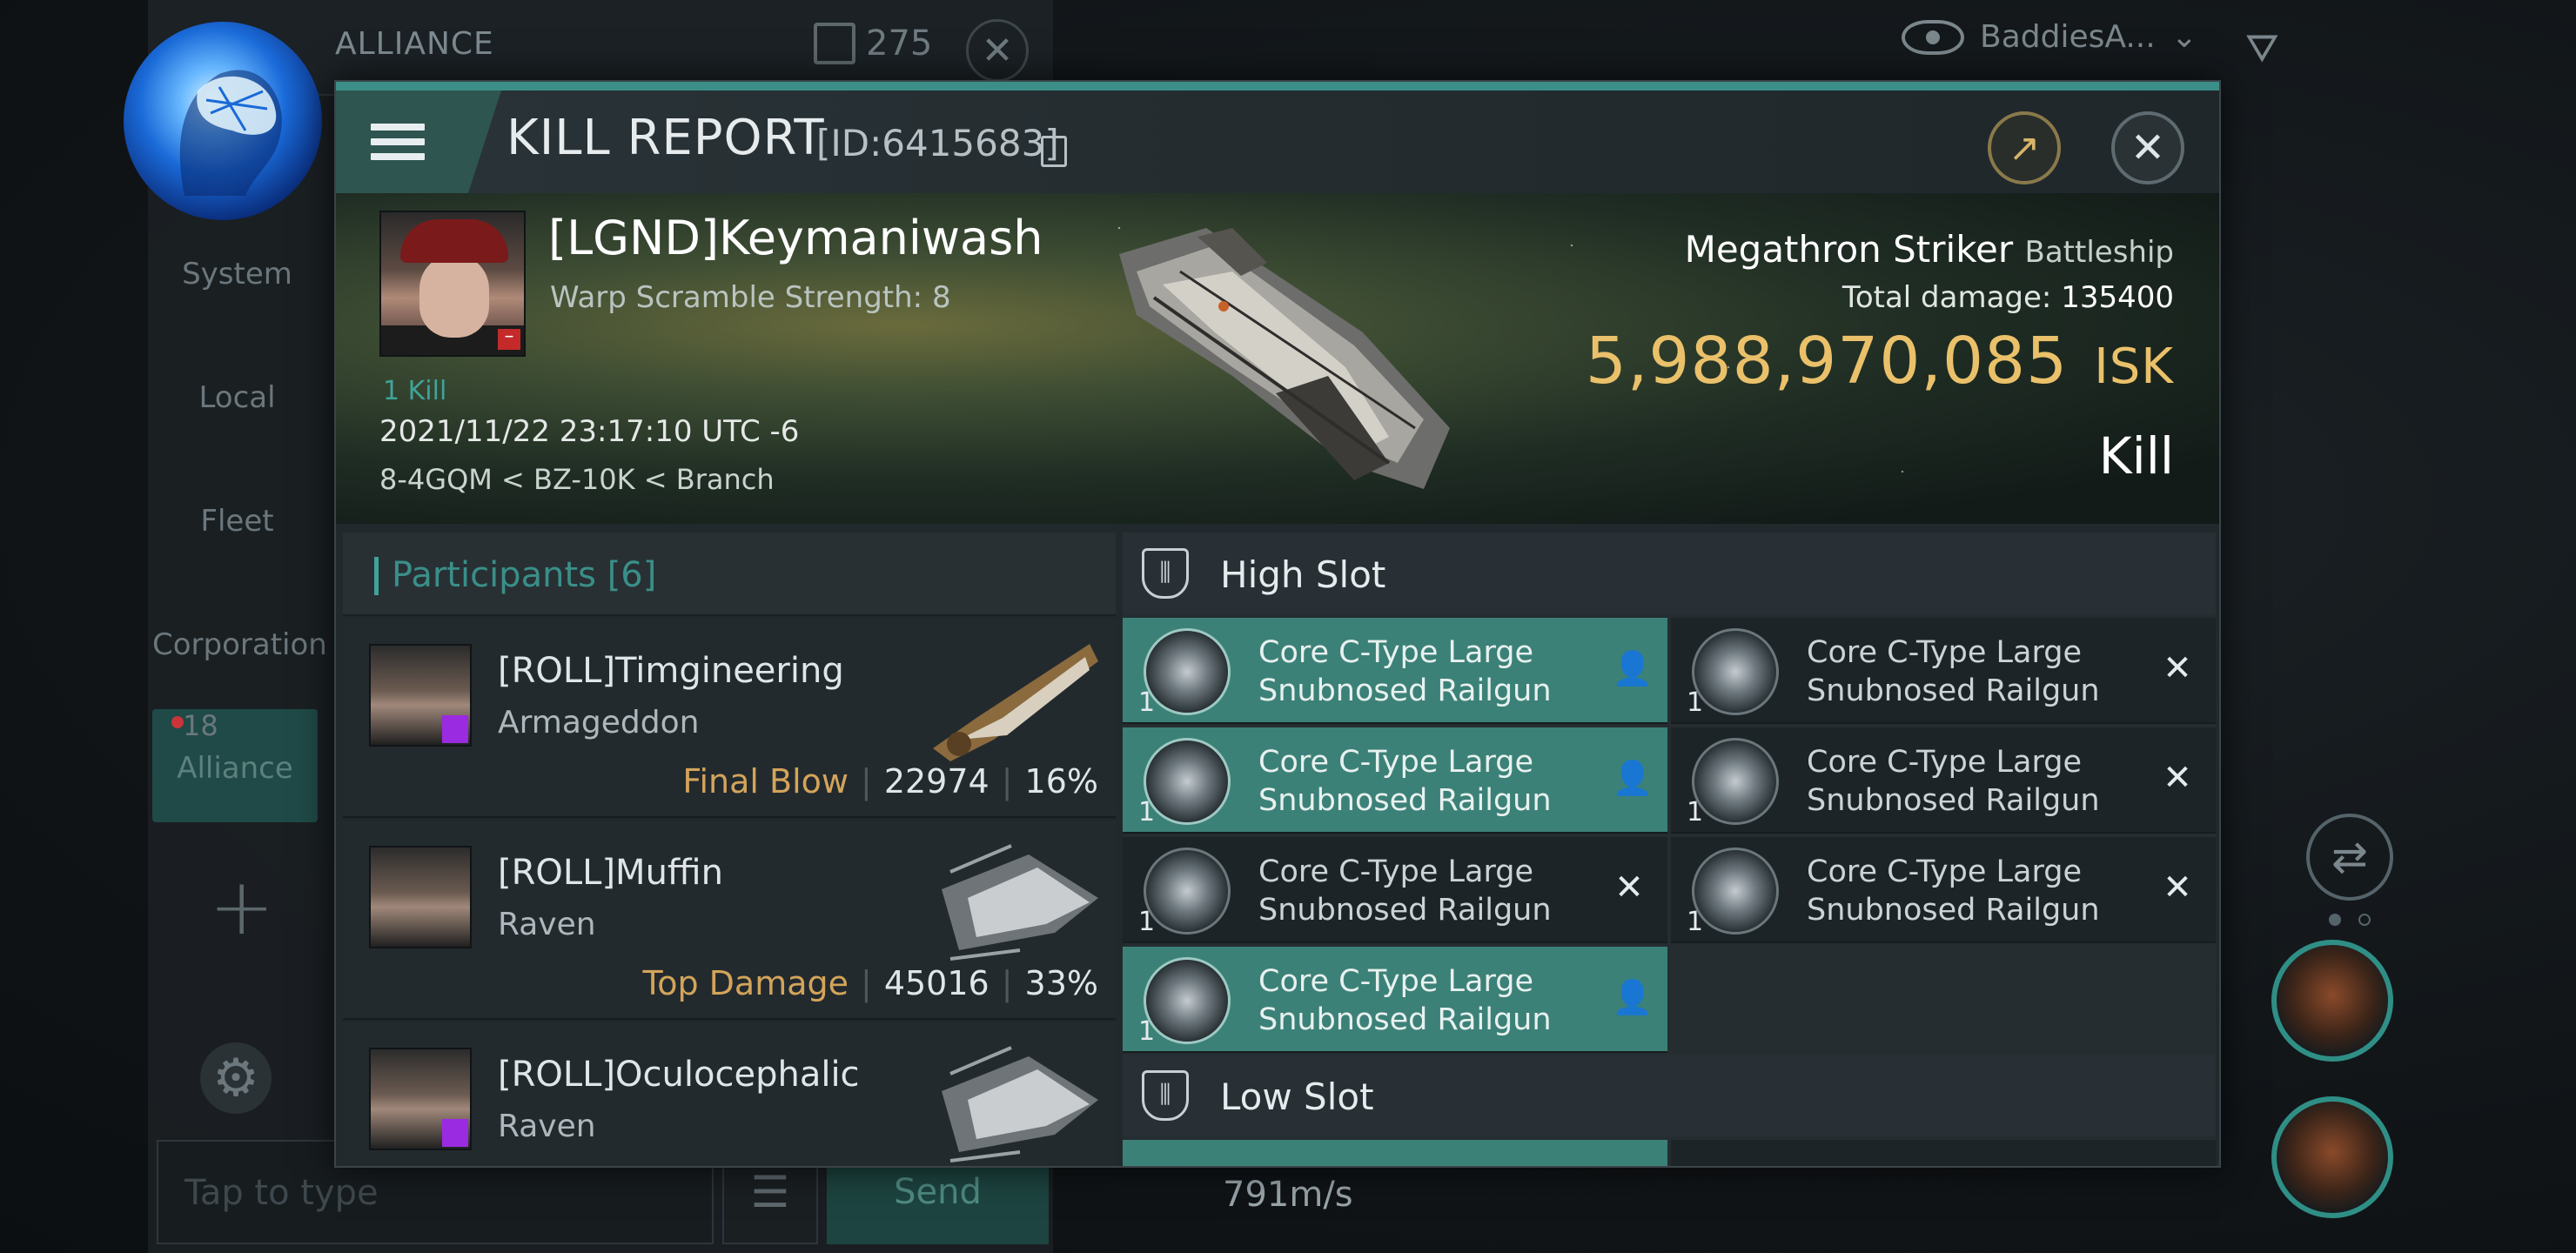  What do you see at coordinates (1277, 86) in the screenshot?
I see `modal-accent-strip` at bounding box center [1277, 86].